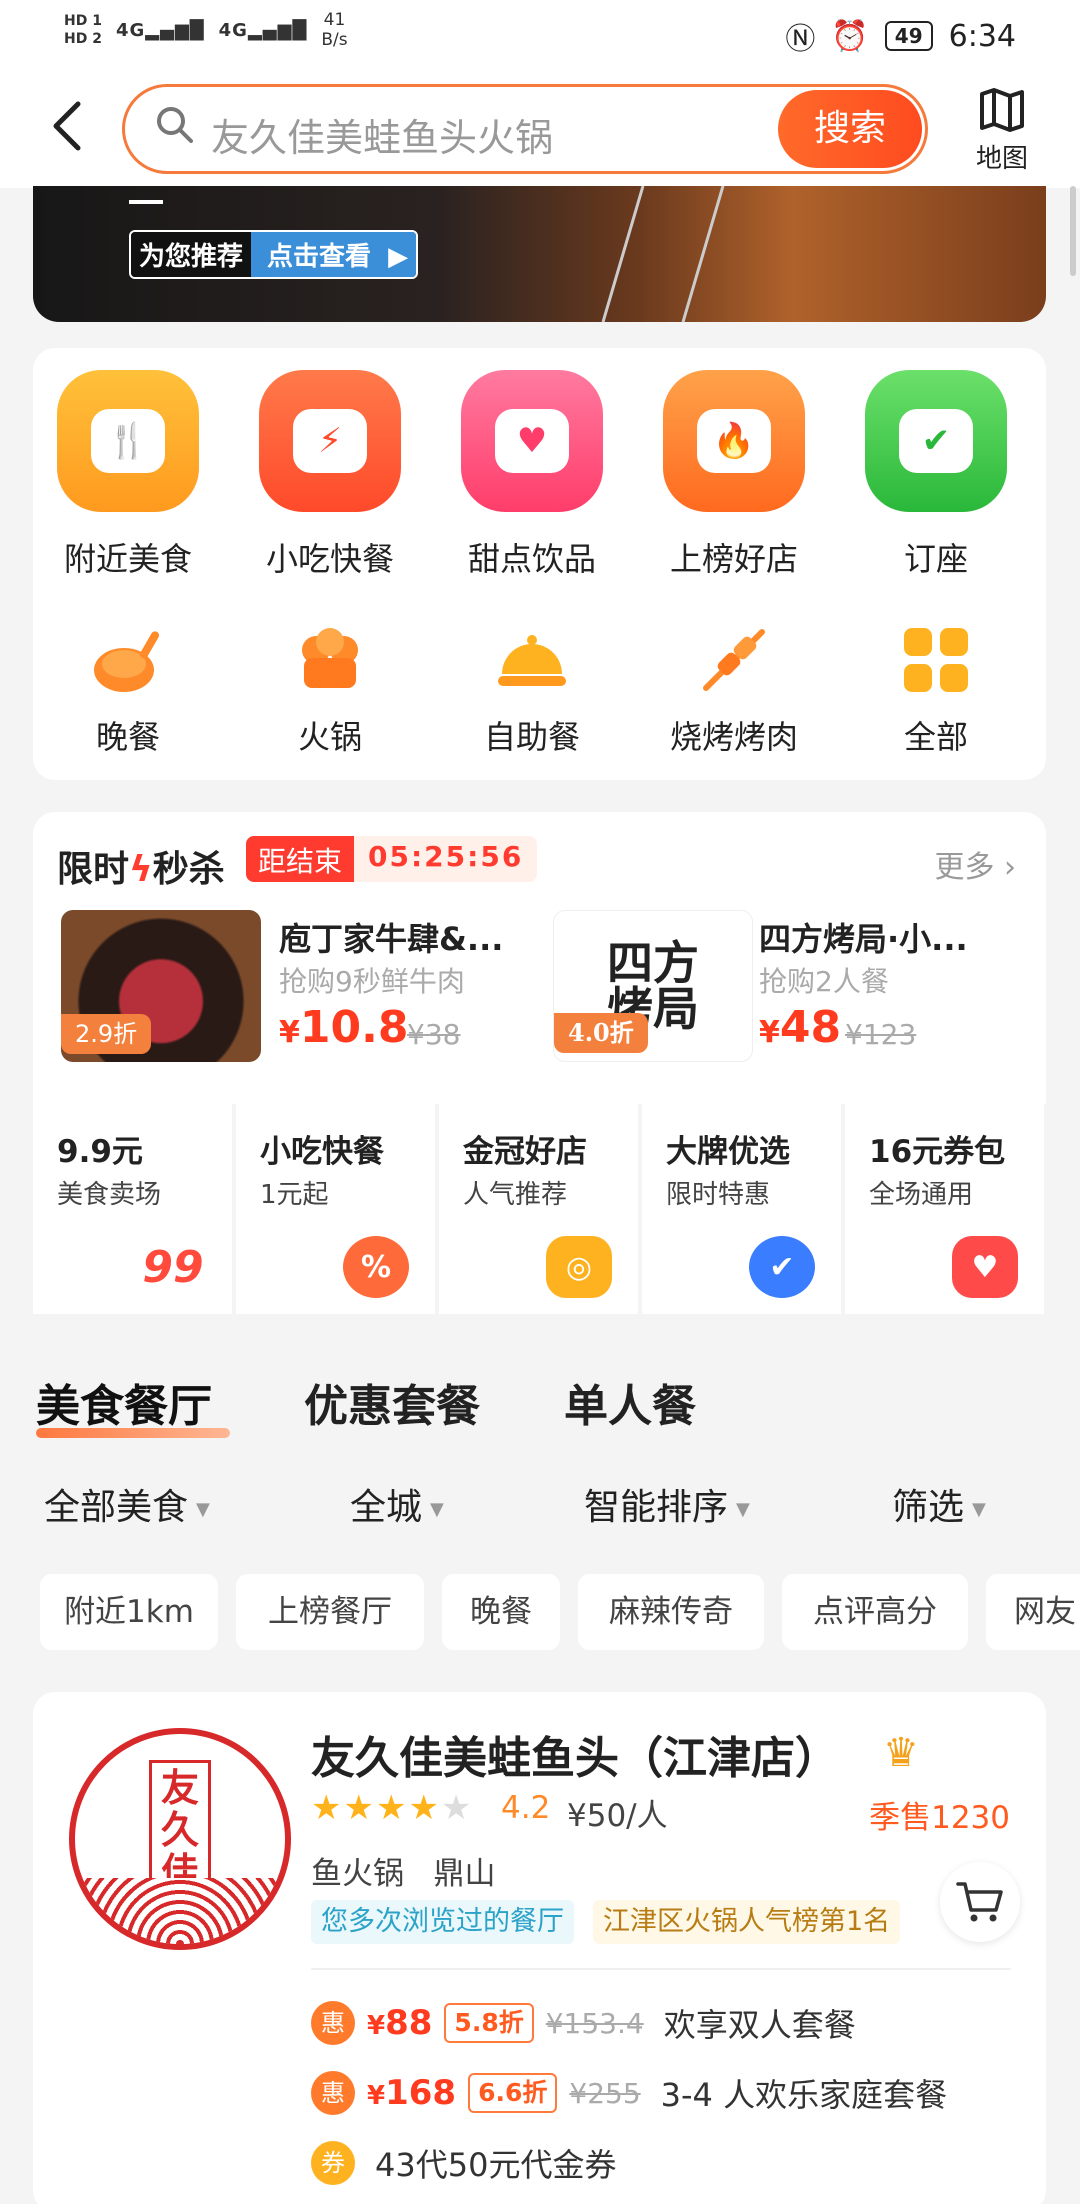 This screenshot has width=1080, height=2204. What do you see at coordinates (936, 441) in the screenshot?
I see `armchair-icon: ✔` at bounding box center [936, 441].